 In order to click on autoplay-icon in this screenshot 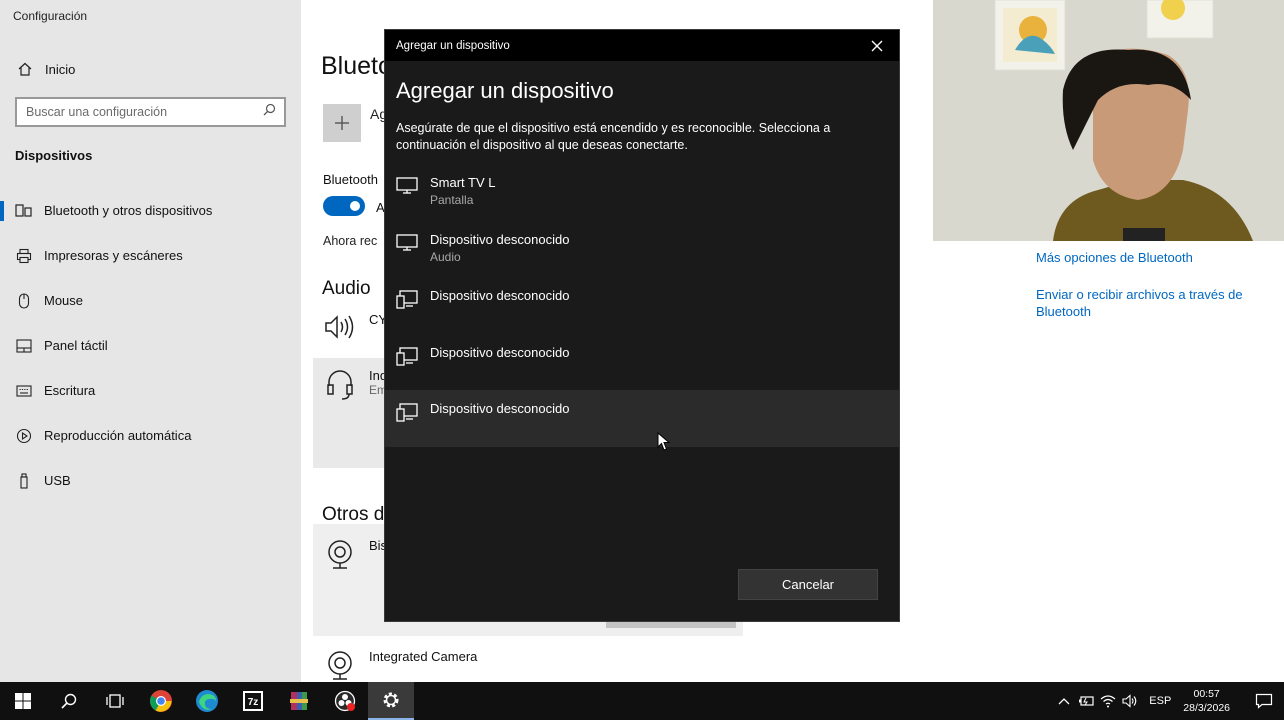, I will do `click(24, 436)`.